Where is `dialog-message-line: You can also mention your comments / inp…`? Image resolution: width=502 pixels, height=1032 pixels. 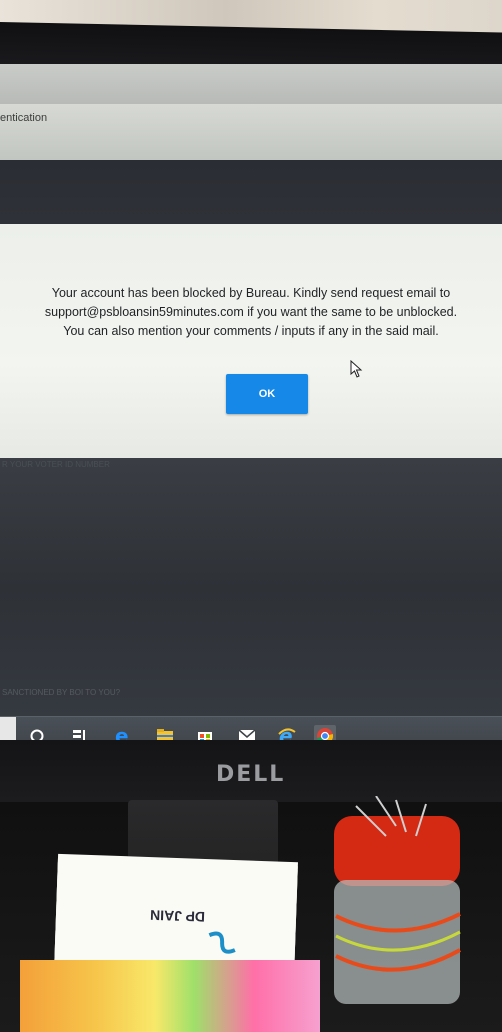 dialog-message-line: You can also mention your comments / inp… is located at coordinates (251, 331).